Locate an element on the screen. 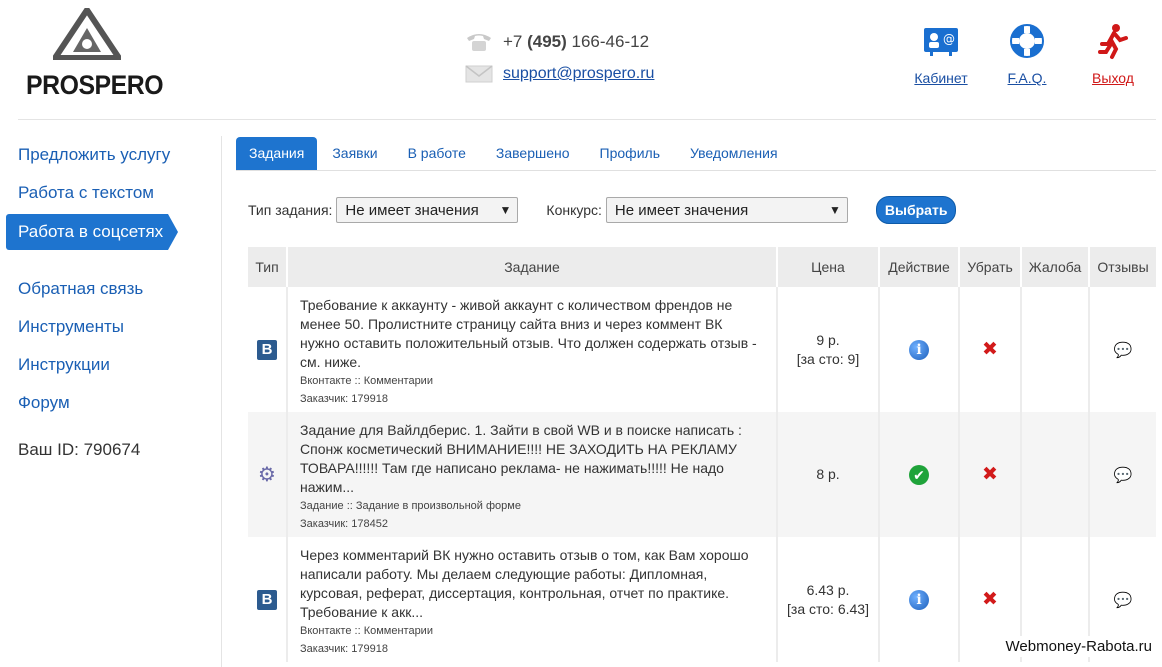  tab-notifications: Уведомления is located at coordinates (734, 153).